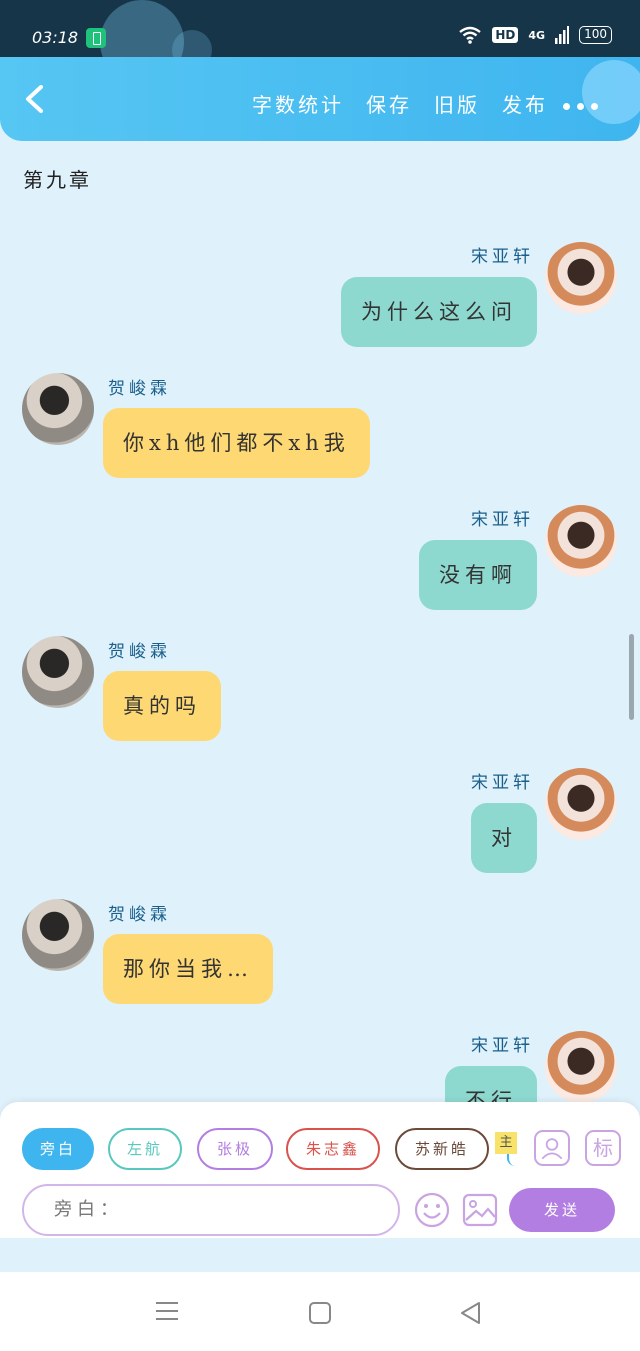 The width and height of the screenshot is (640, 1351). Describe the element at coordinates (562, 35) in the screenshot. I see `signal-icon` at that location.